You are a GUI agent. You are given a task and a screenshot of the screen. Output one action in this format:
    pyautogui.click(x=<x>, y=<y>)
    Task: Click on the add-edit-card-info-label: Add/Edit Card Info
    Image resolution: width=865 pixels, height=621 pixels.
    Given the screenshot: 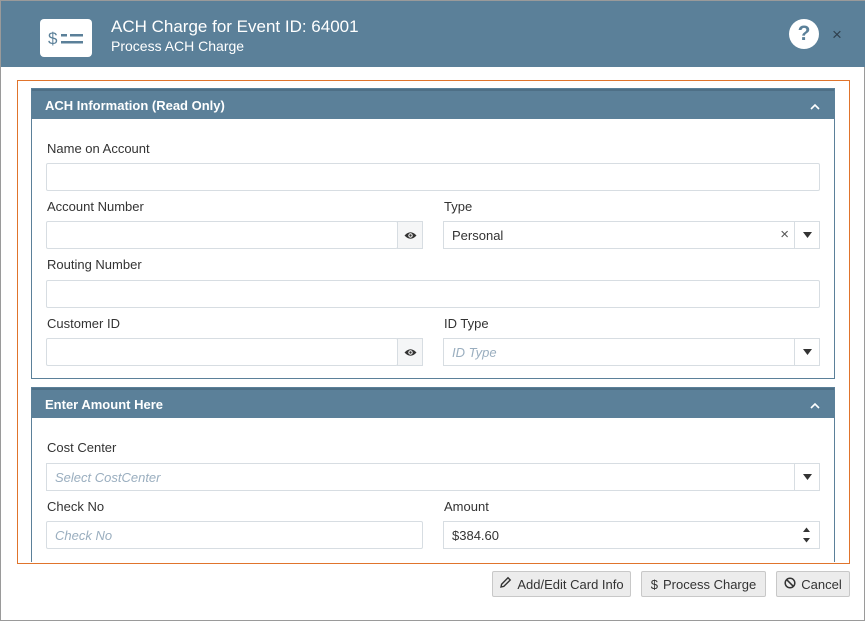 What is the action you would take?
    pyautogui.click(x=570, y=584)
    